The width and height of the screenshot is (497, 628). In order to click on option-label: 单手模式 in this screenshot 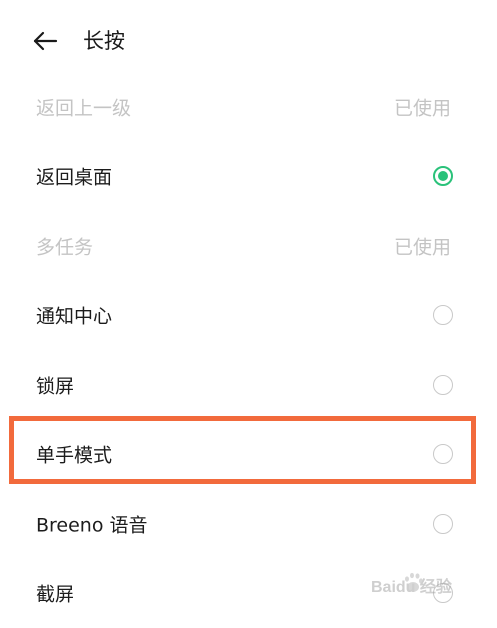, I will do `click(74, 454)`.